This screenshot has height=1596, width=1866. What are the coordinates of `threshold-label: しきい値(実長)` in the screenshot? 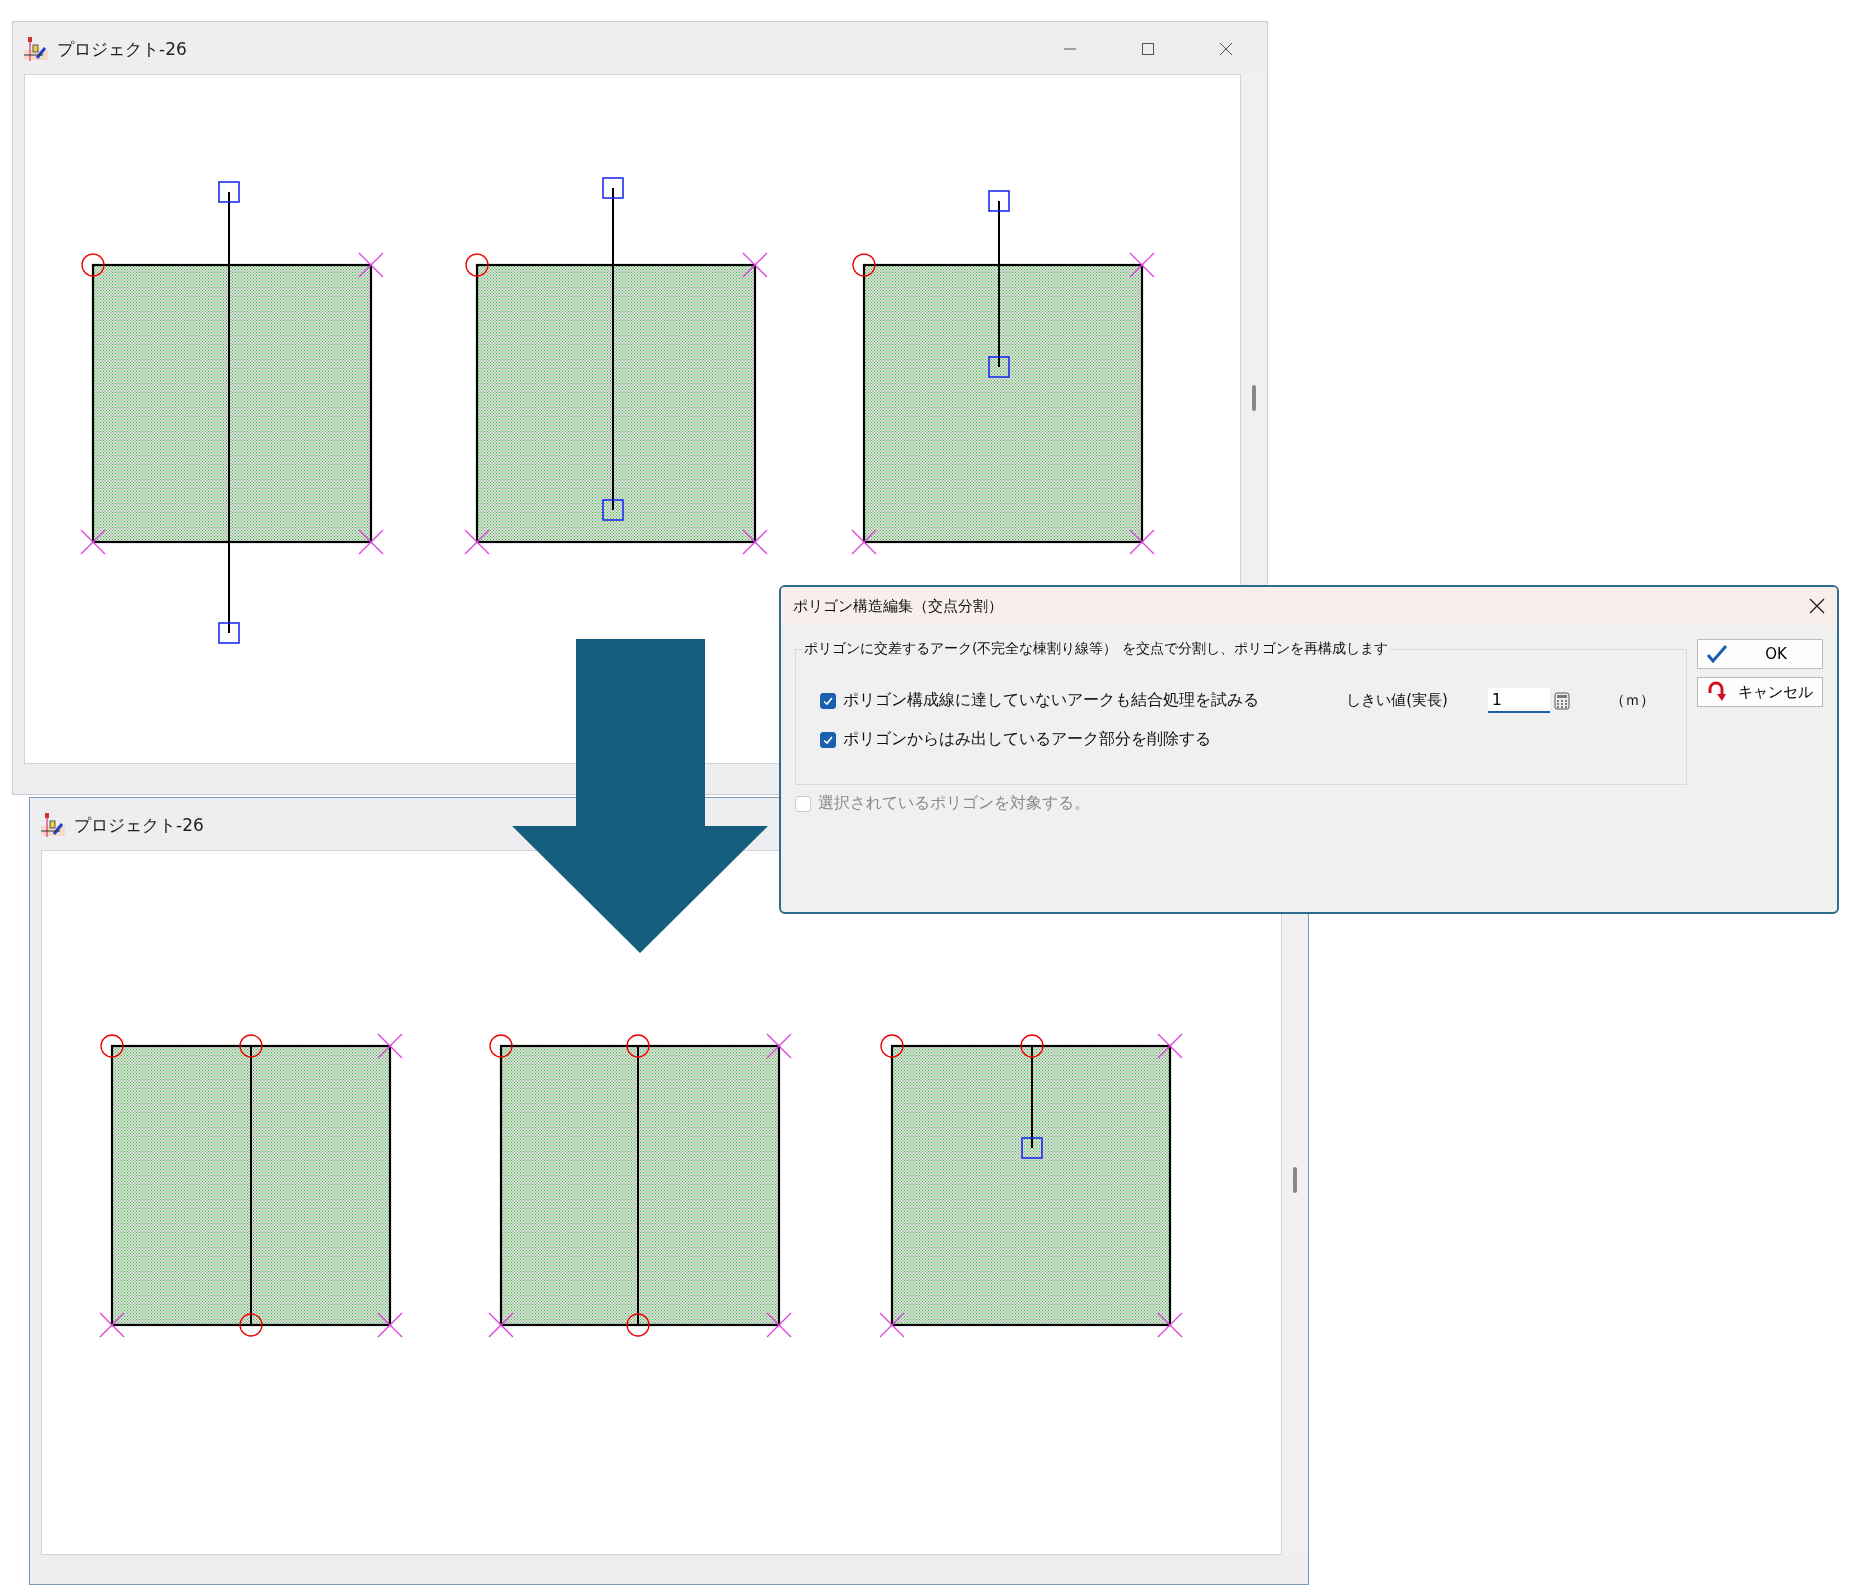 It's located at (1397, 700).